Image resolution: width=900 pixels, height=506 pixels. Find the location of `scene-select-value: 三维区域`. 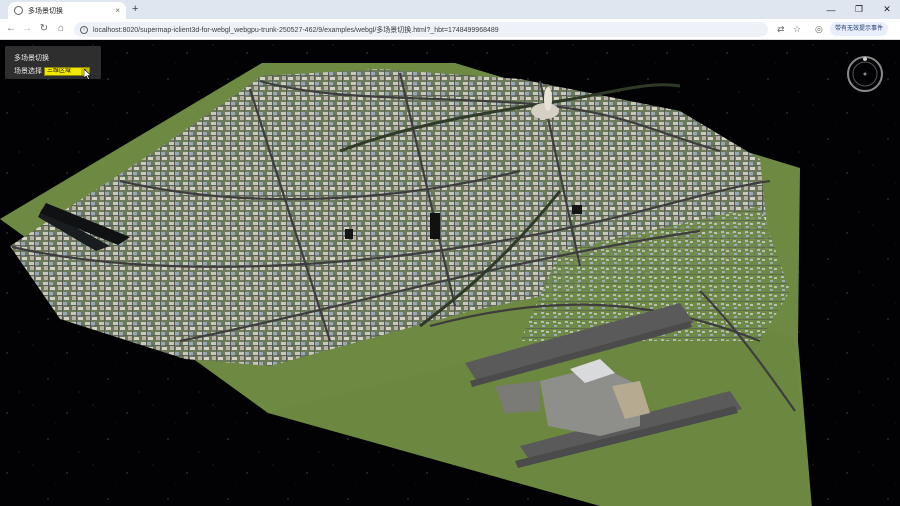

scene-select-value: 三维区域 is located at coordinates (59, 70).